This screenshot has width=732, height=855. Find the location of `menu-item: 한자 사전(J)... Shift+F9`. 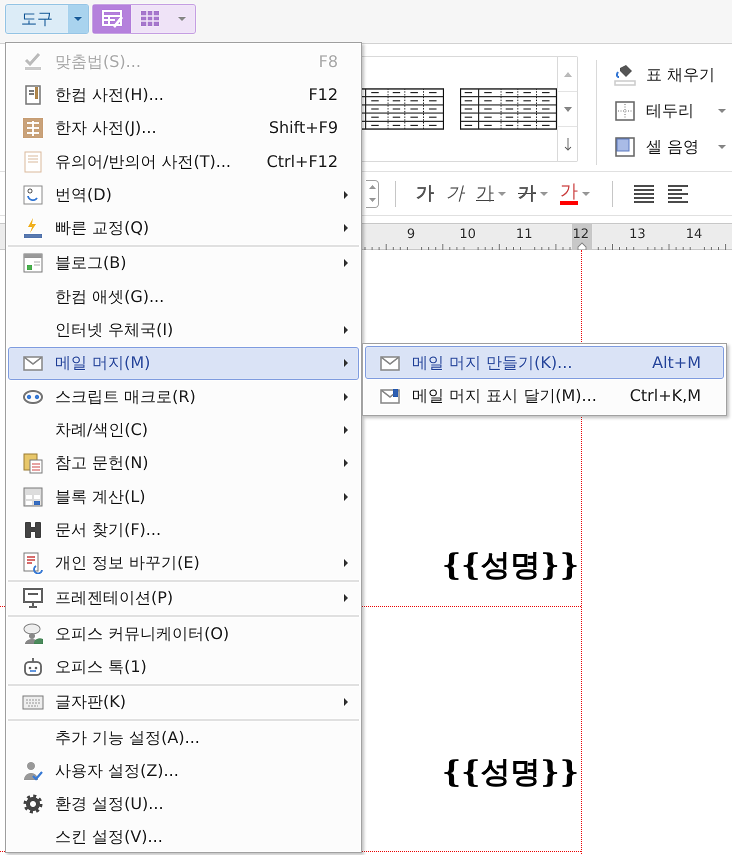

menu-item: 한자 사전(J)... Shift+F9 is located at coordinates (183, 128).